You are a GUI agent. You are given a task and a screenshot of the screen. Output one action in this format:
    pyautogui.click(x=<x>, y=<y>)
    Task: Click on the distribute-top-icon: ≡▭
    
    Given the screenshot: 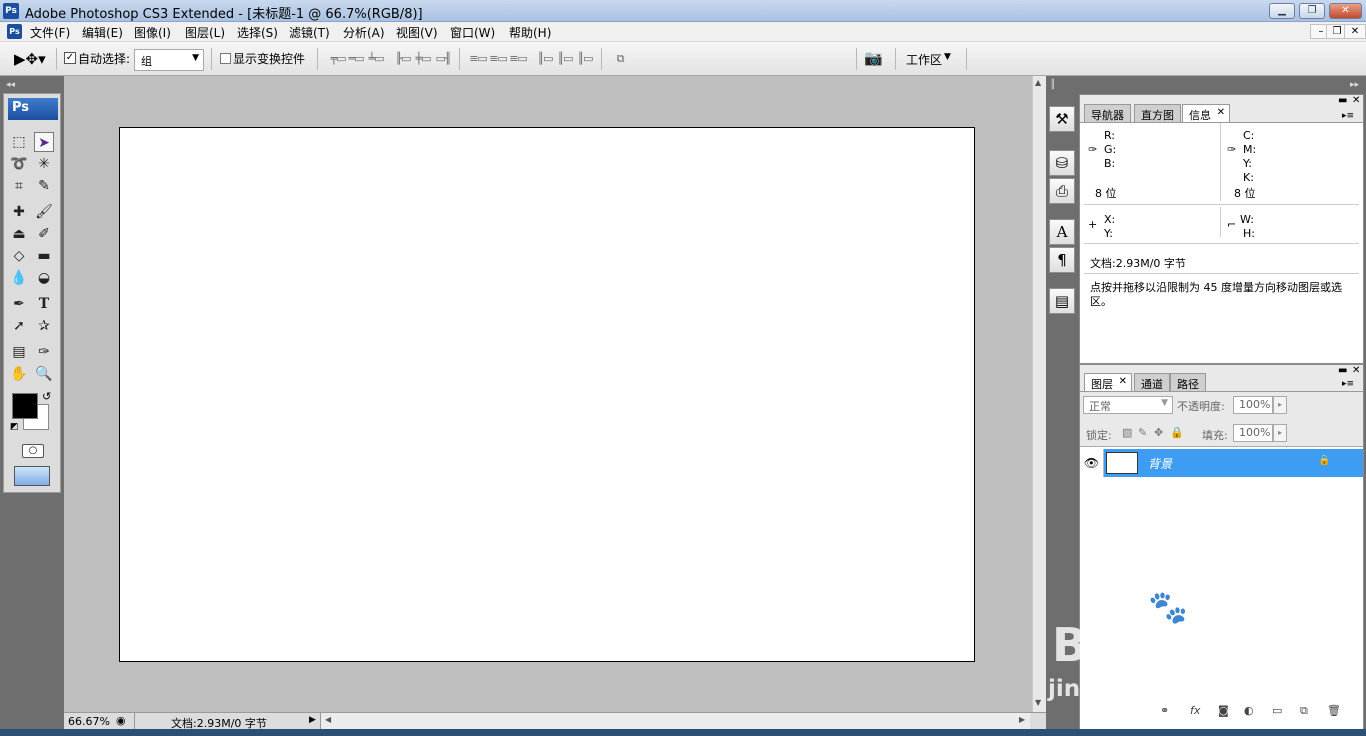 What is the action you would take?
    pyautogui.click(x=478, y=59)
    